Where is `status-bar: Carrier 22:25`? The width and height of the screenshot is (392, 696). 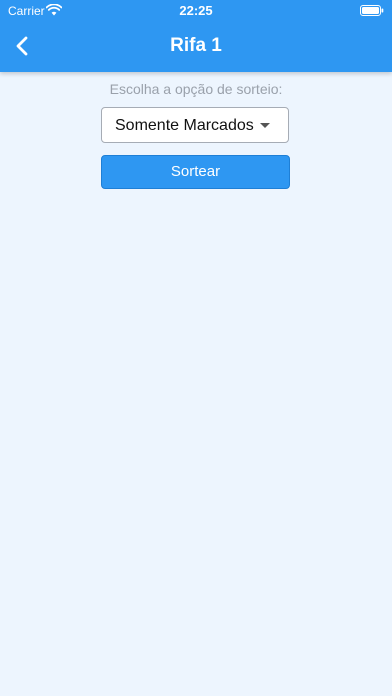 status-bar: Carrier 22:25 is located at coordinates (196, 11).